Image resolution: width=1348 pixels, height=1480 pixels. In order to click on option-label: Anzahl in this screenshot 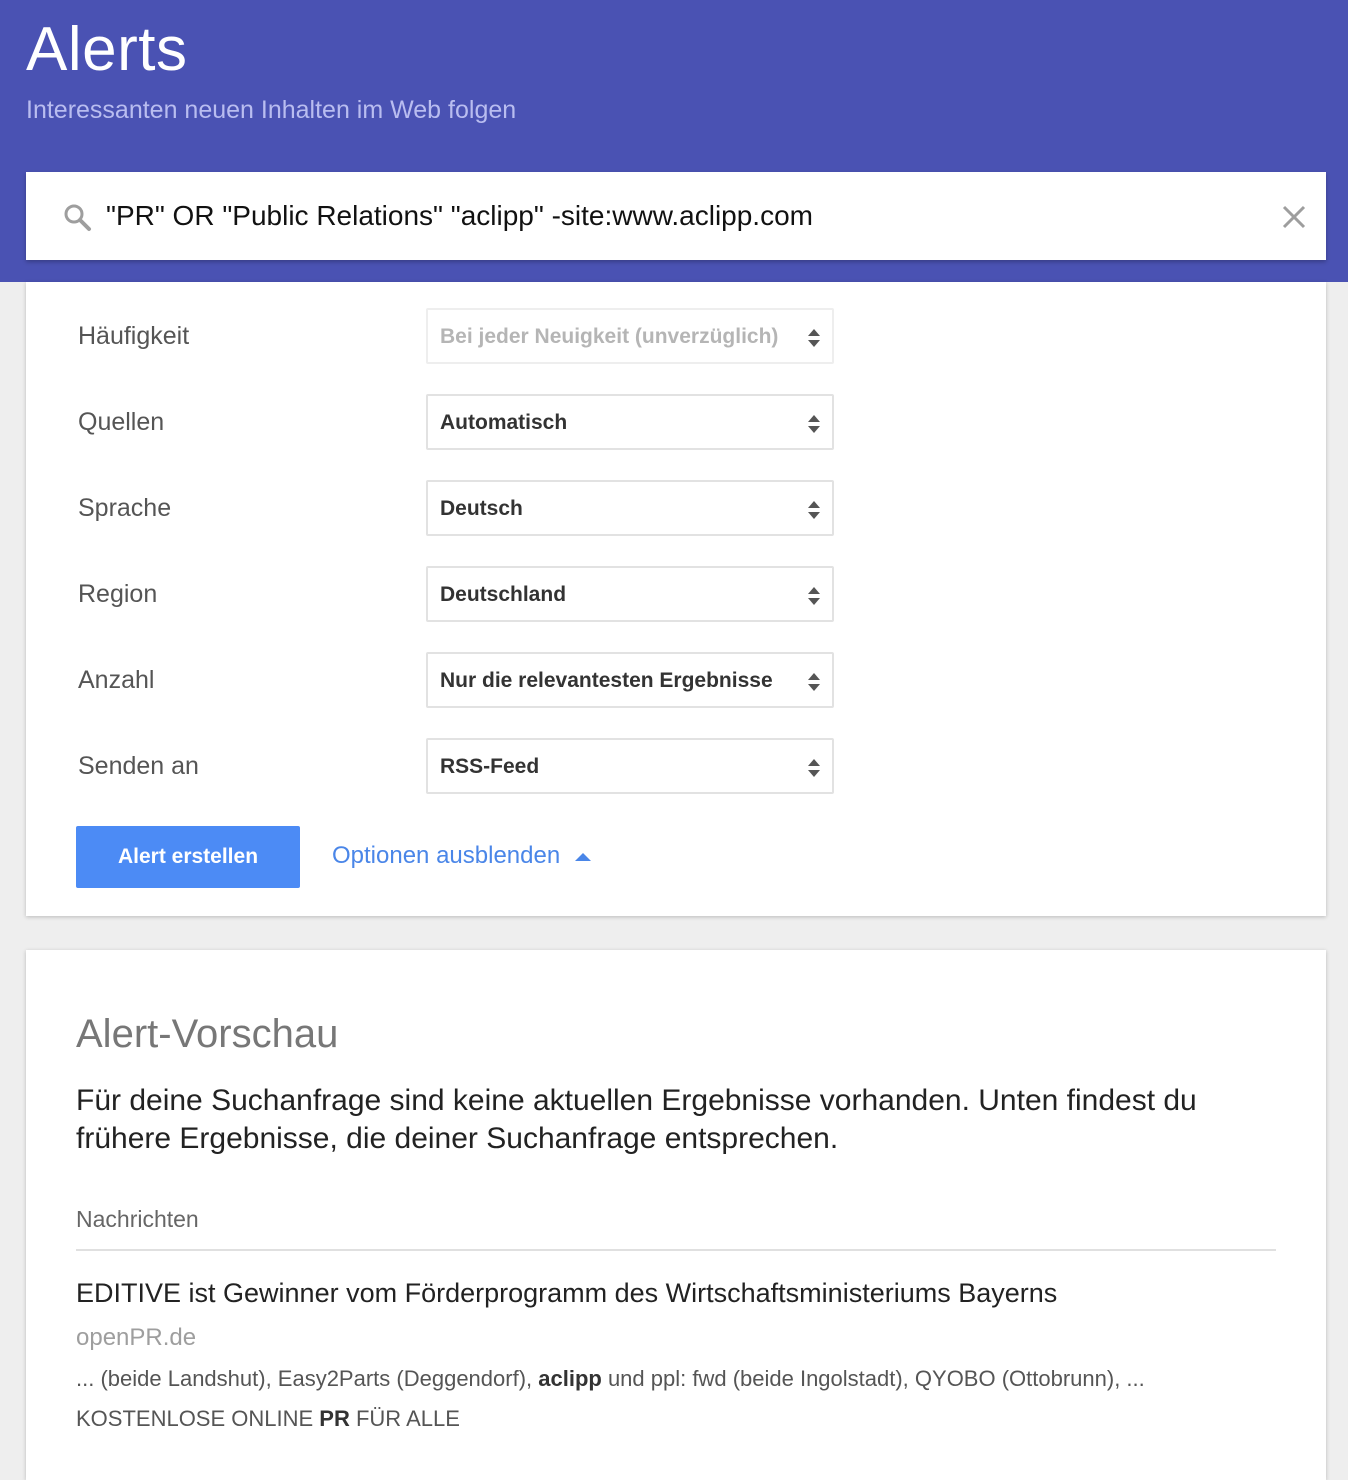, I will do `click(116, 680)`.